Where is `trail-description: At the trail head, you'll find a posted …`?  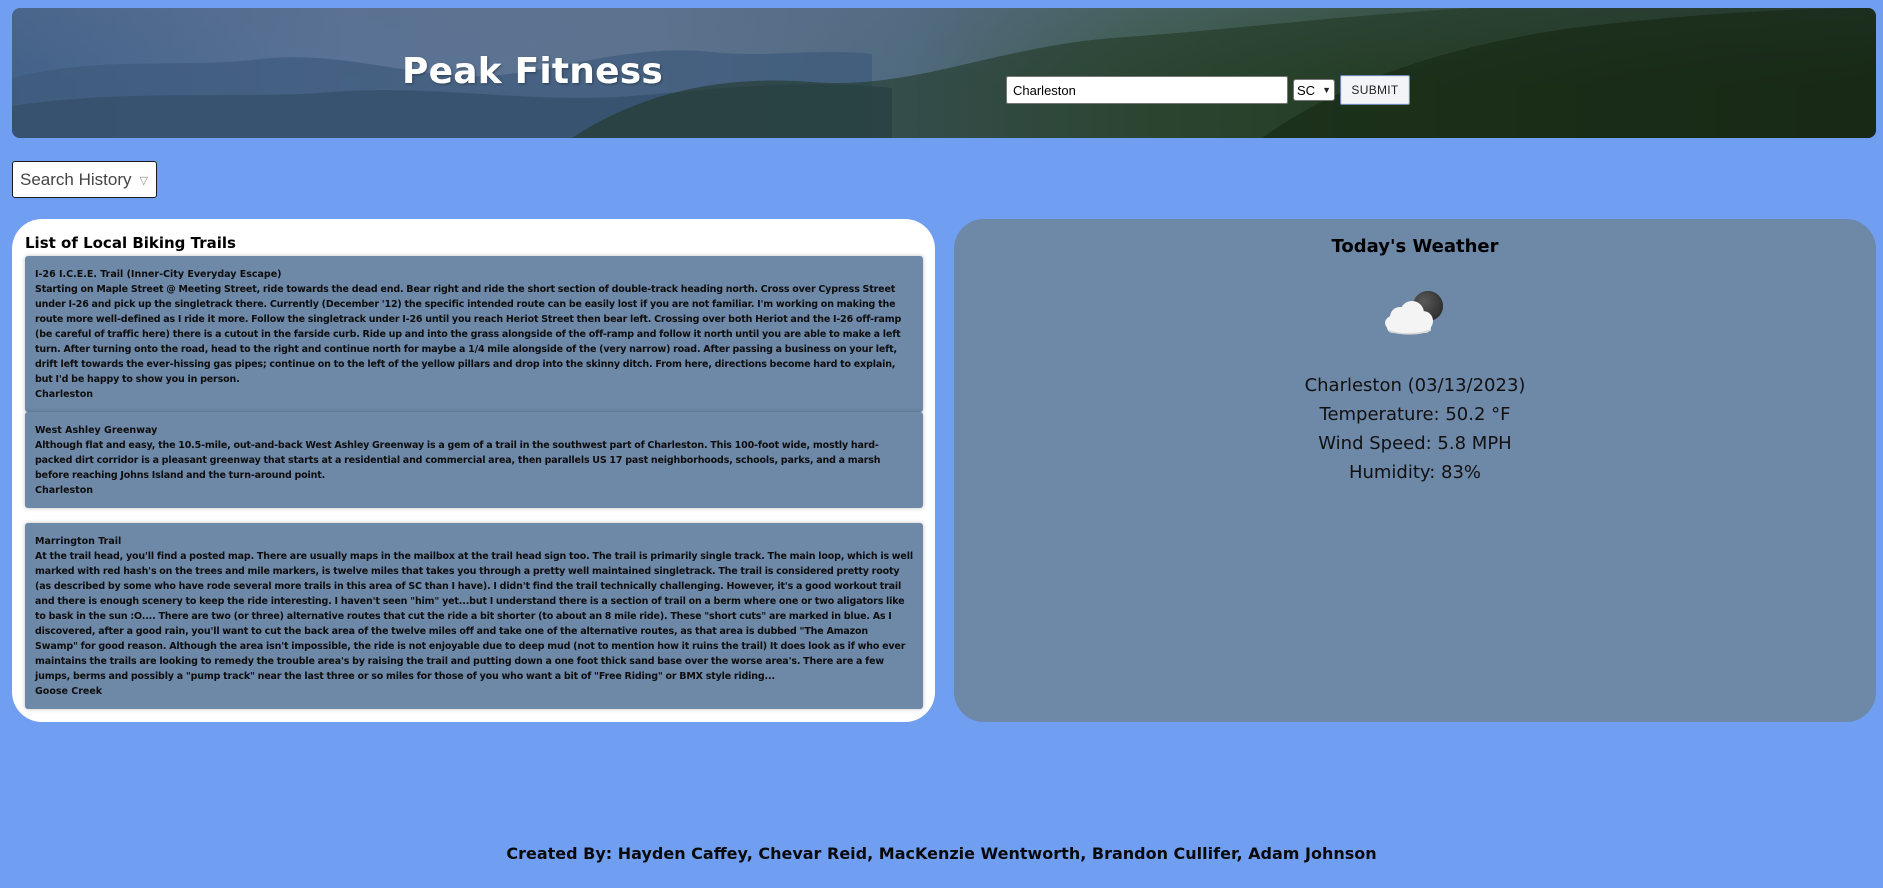 trail-description: At the trail head, you'll find a posted … is located at coordinates (474, 616).